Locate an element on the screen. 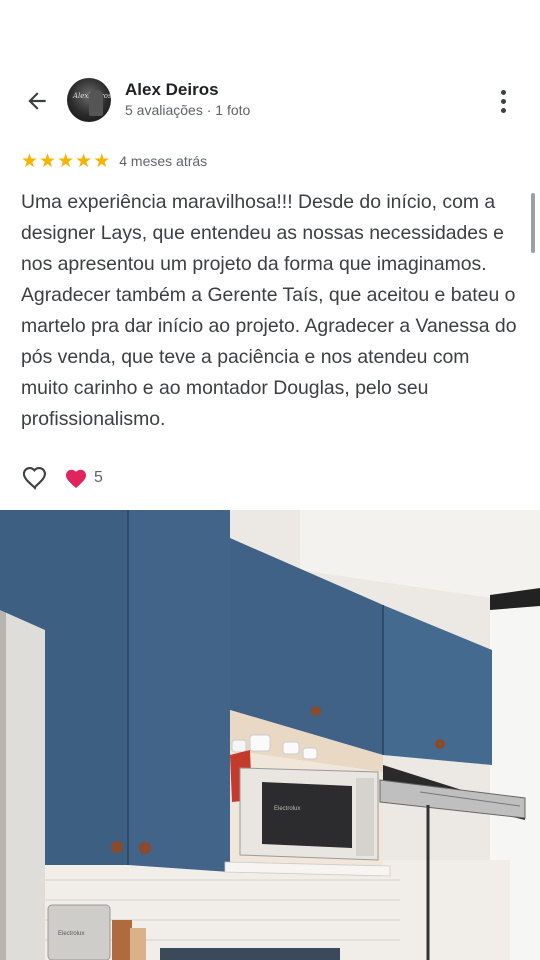 The image size is (540, 960). appliance-brand: Electrolux is located at coordinates (71, 934).